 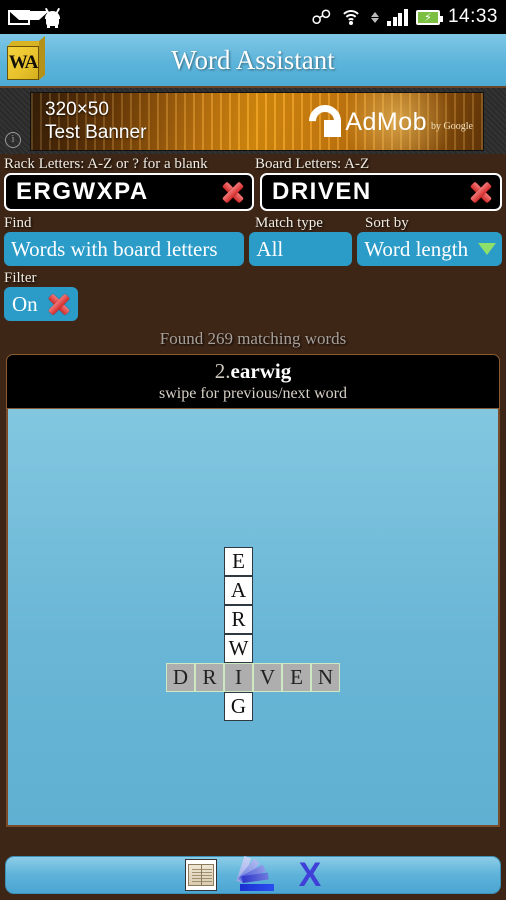 I want to click on status-bar-notifications, so click(x=159, y=17).